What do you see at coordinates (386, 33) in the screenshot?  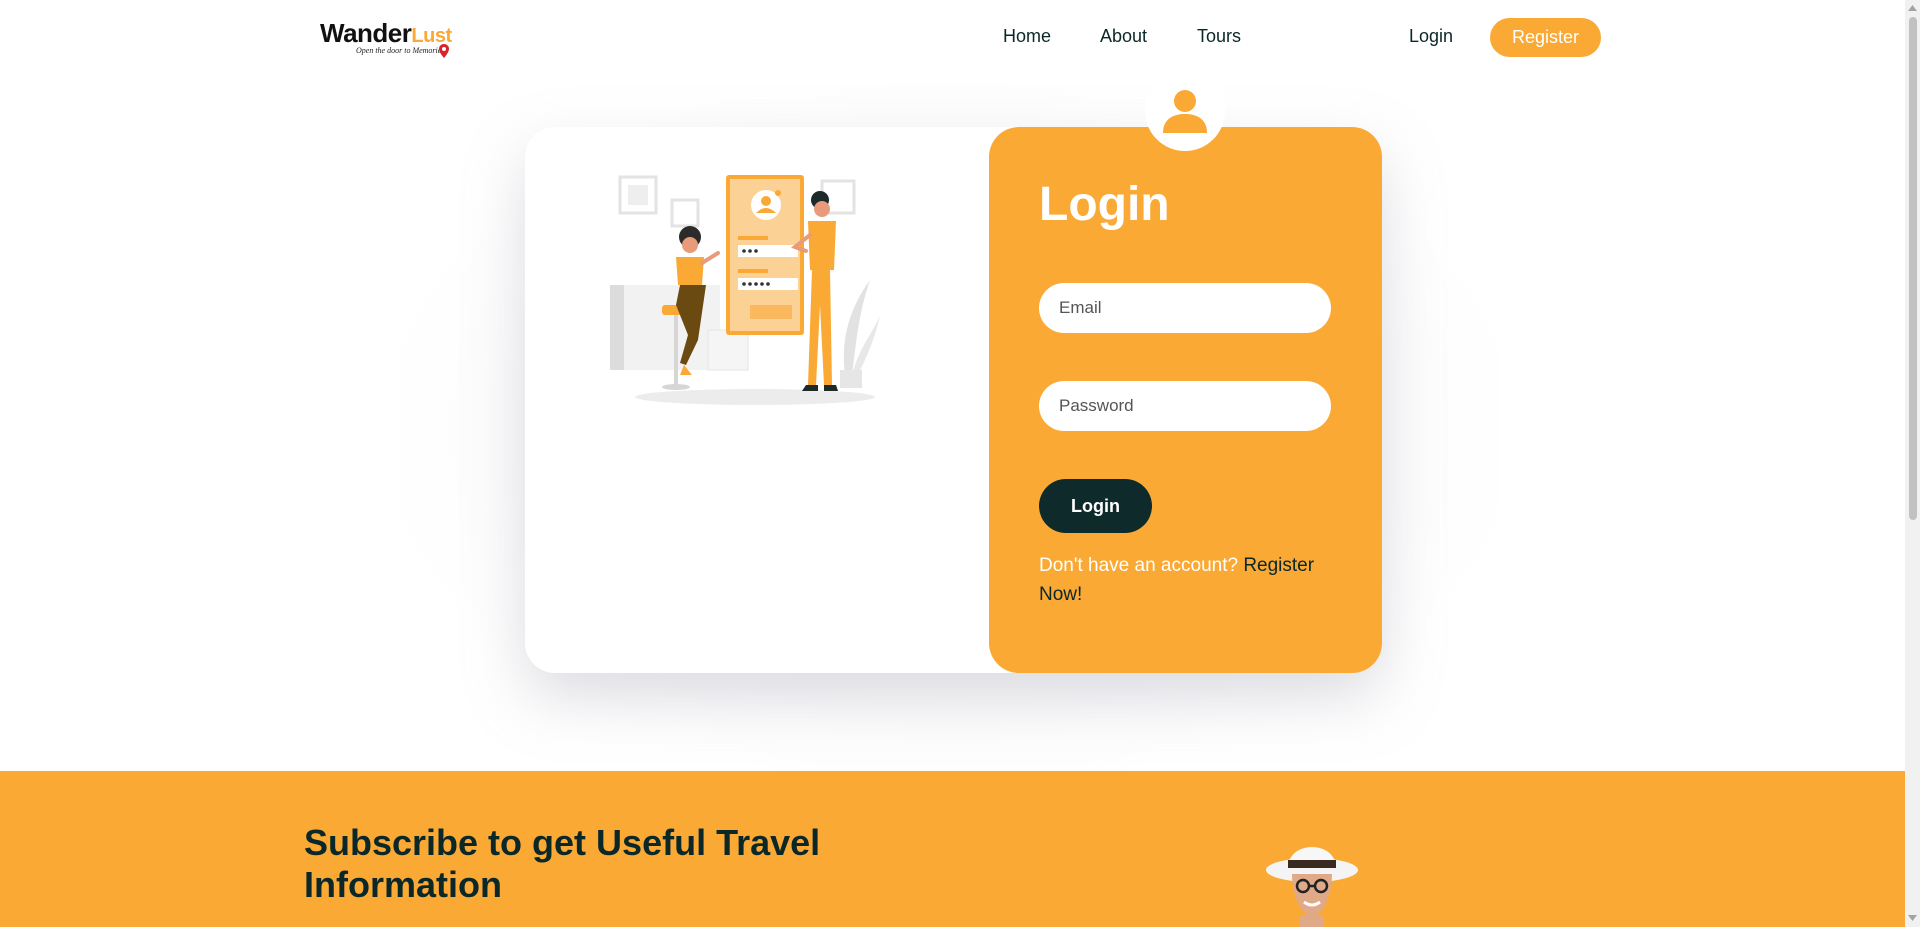 I see `logo-wordmark: WanderLust` at bounding box center [386, 33].